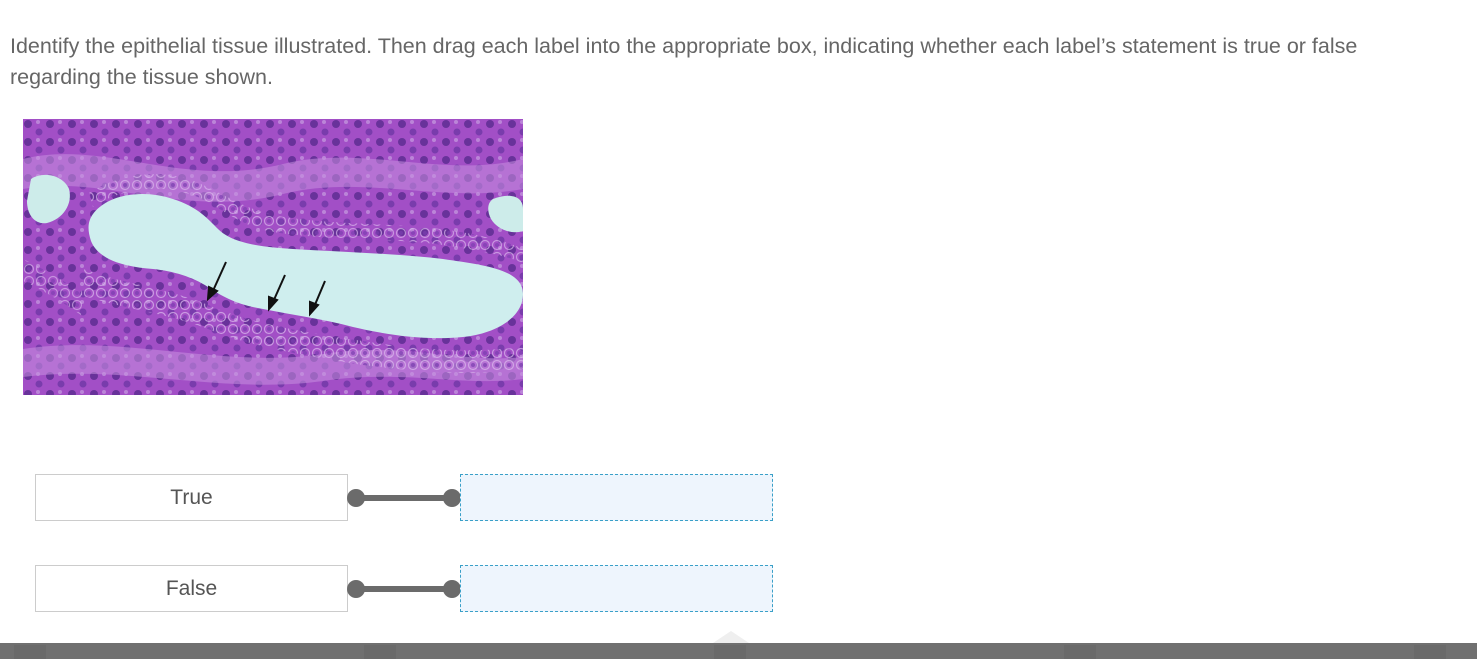  I want to click on drop-zone-true, so click(616, 497).